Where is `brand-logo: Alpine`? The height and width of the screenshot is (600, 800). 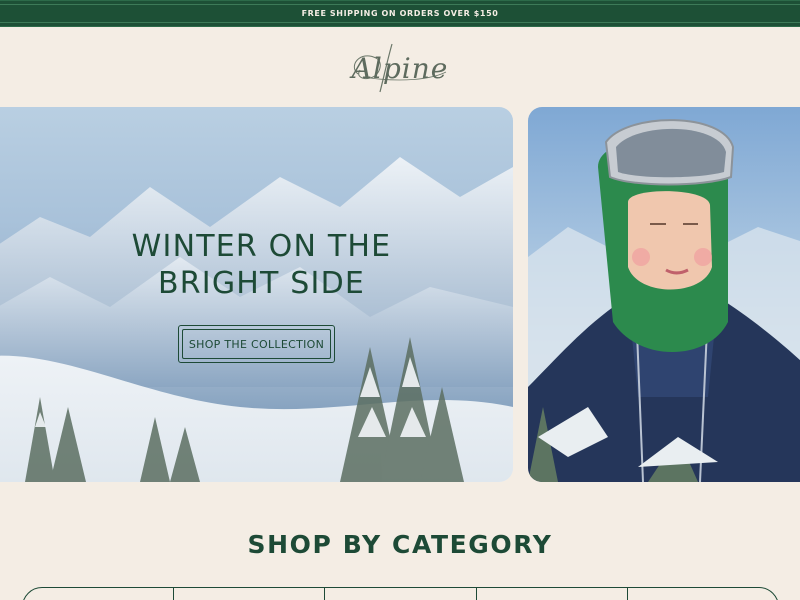 brand-logo: Alpine is located at coordinates (400, 68).